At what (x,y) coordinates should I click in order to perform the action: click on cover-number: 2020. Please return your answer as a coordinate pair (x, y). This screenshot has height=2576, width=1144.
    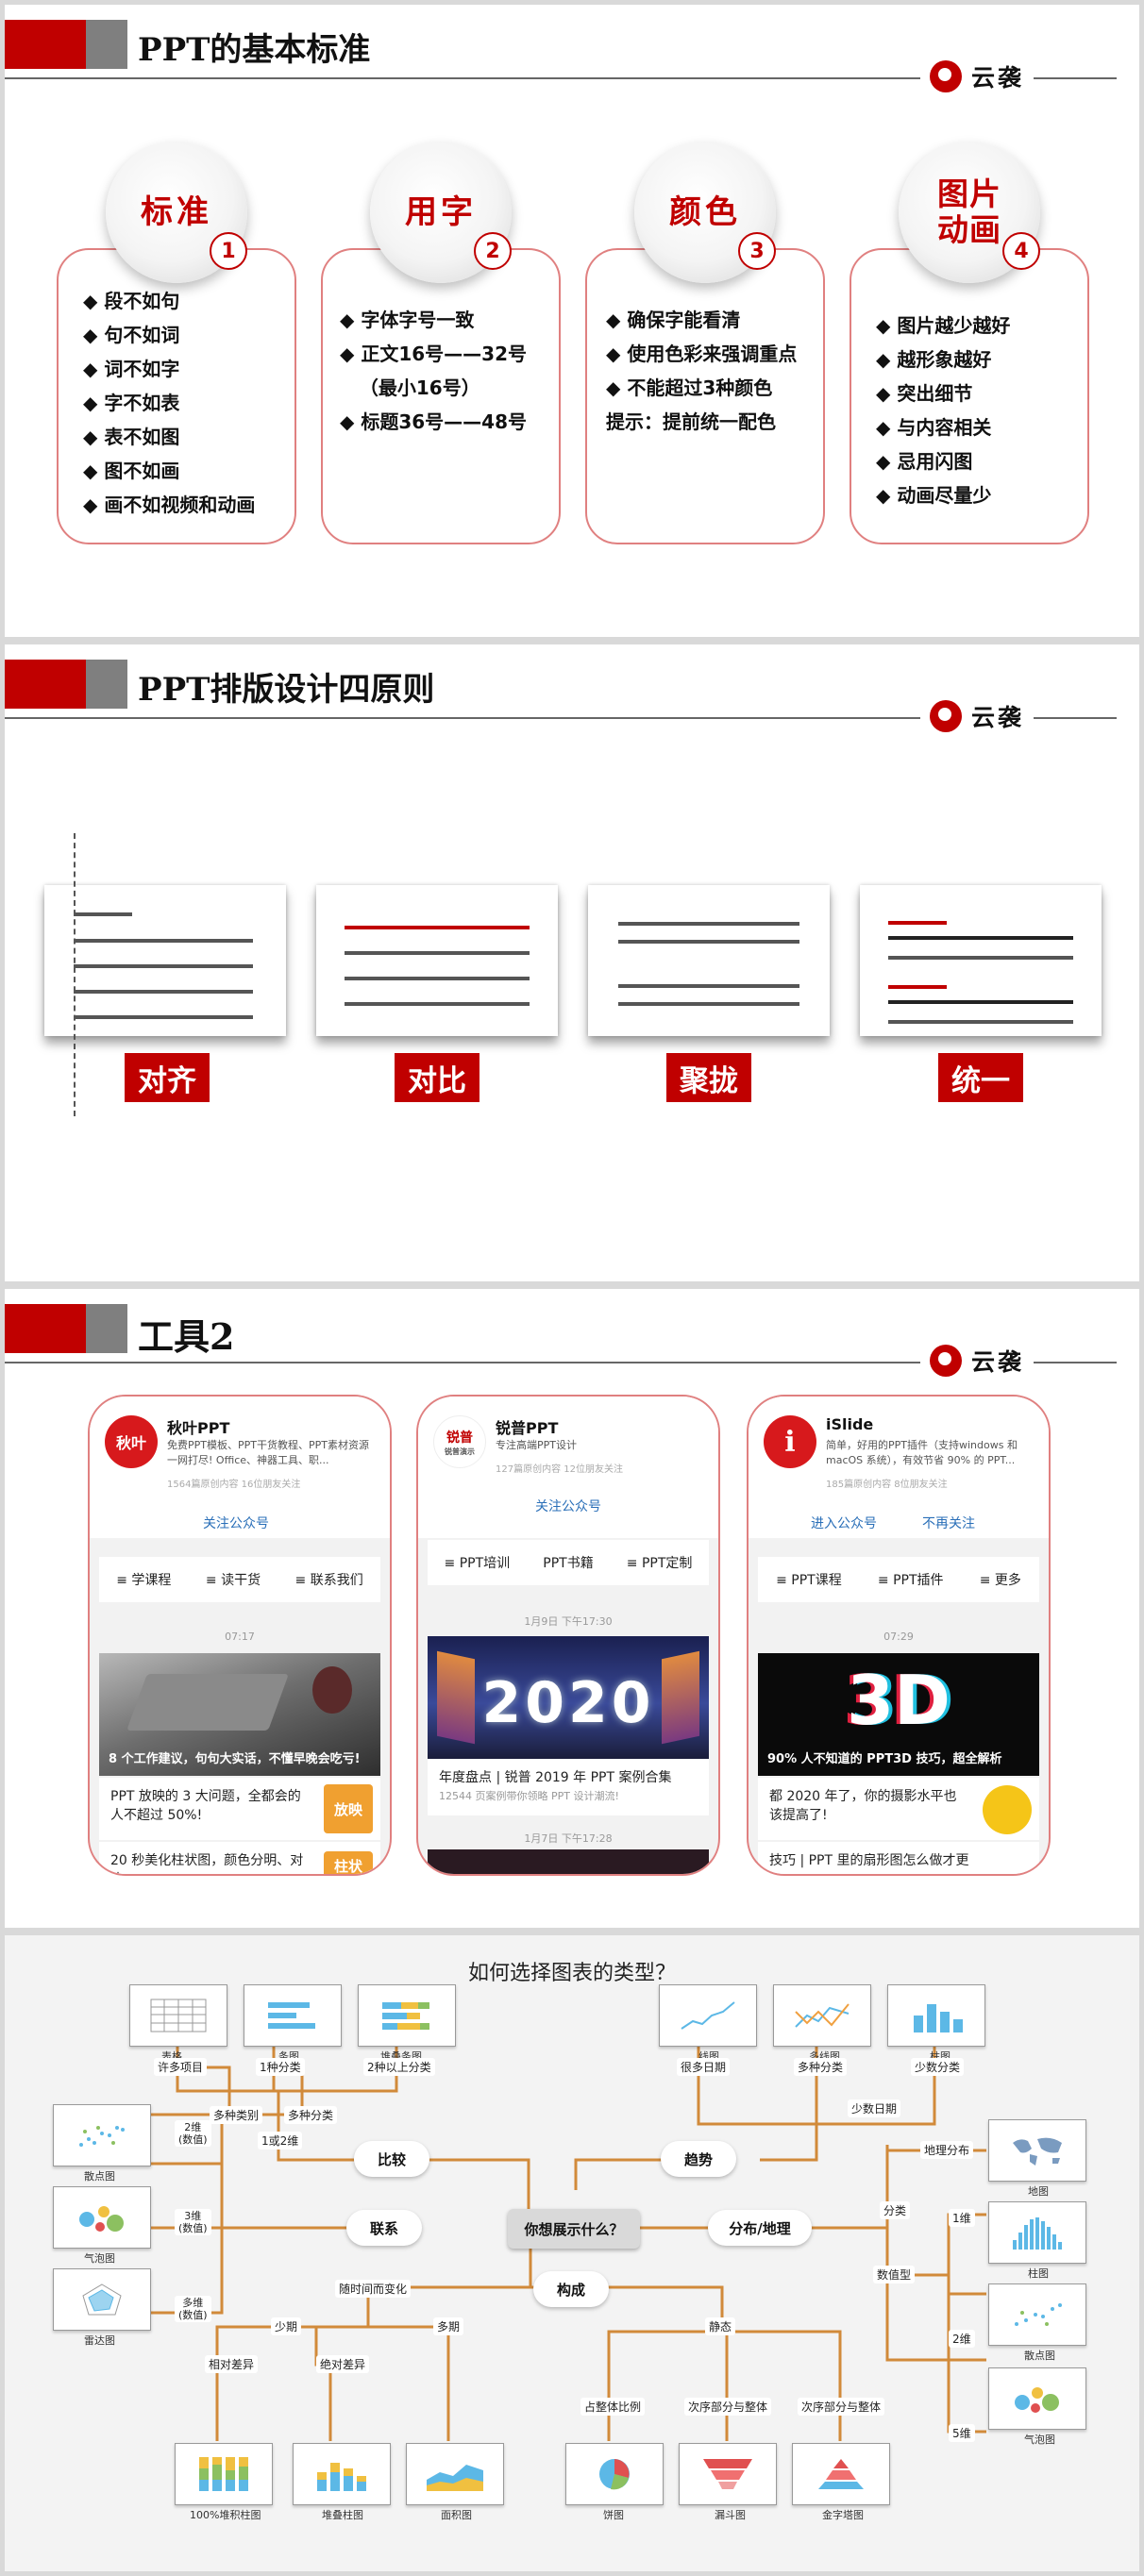
    Looking at the image, I should click on (568, 1703).